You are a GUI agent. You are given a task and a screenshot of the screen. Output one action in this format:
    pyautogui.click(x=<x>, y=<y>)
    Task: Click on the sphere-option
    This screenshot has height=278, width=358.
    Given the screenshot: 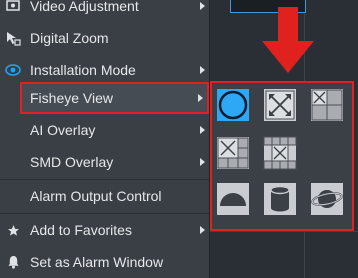 What is the action you would take?
    pyautogui.click(x=327, y=199)
    